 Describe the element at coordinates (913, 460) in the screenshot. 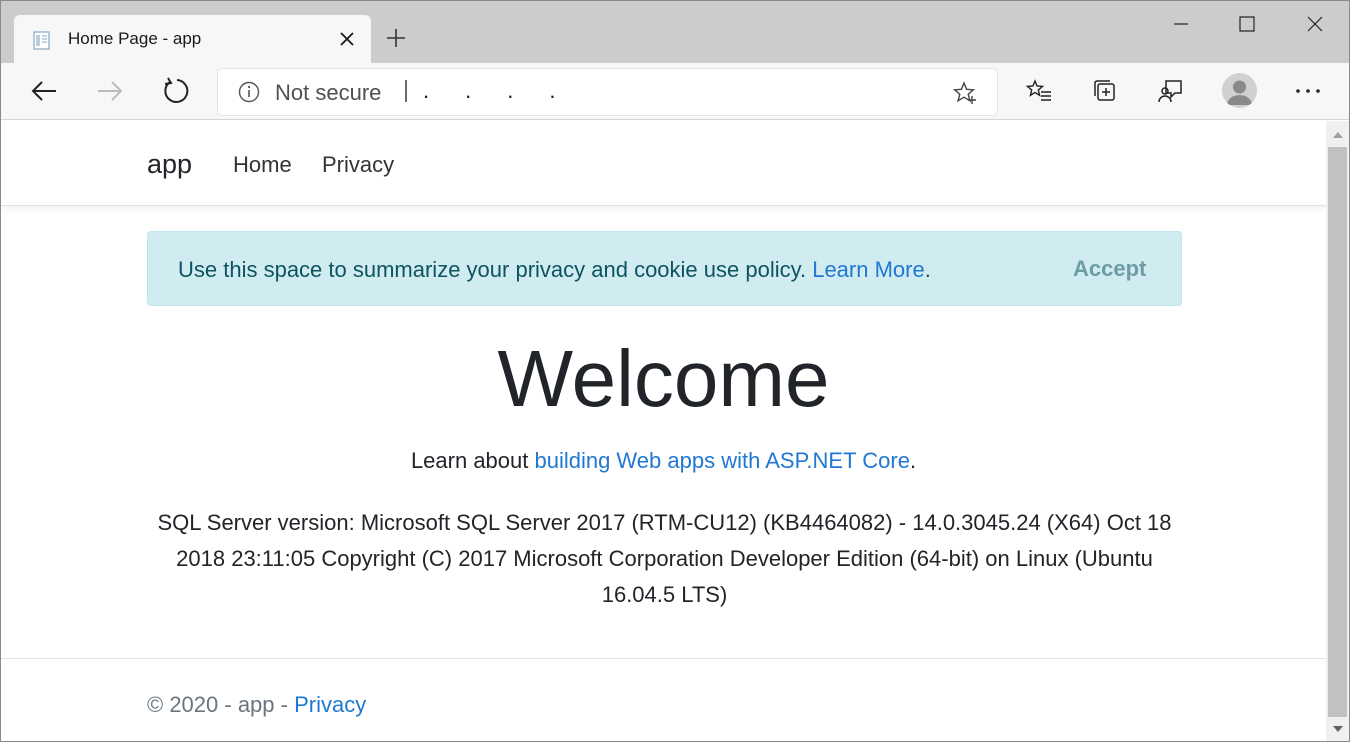

I see `learn-suffix: .` at that location.